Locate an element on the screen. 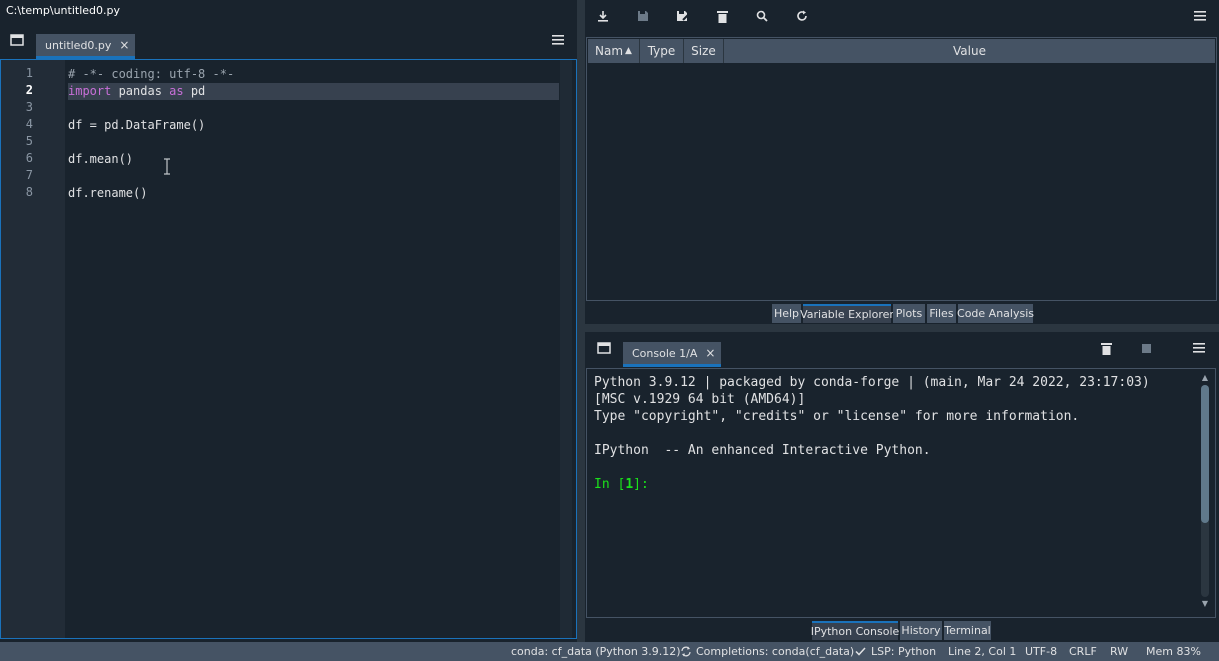 The image size is (1219, 661). code-line-1: # -*- coding: utf-8 -*- is located at coordinates (151, 74).